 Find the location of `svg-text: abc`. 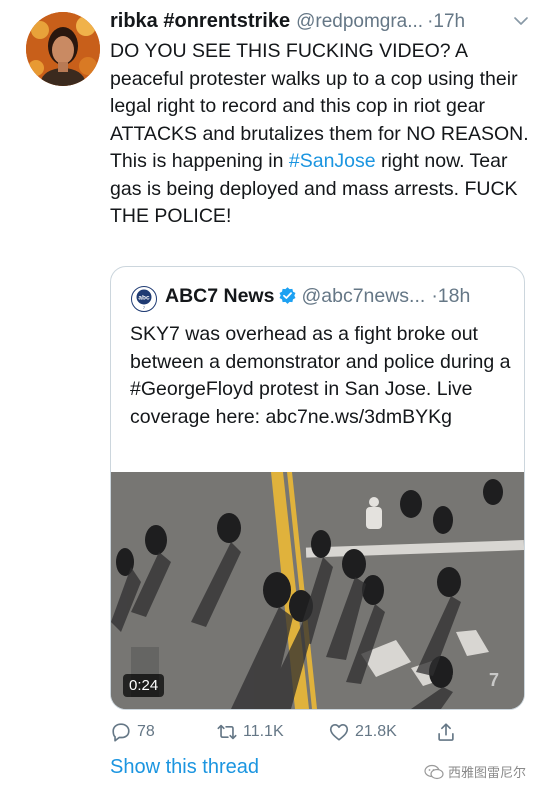

svg-text: abc is located at coordinates (144, 298).